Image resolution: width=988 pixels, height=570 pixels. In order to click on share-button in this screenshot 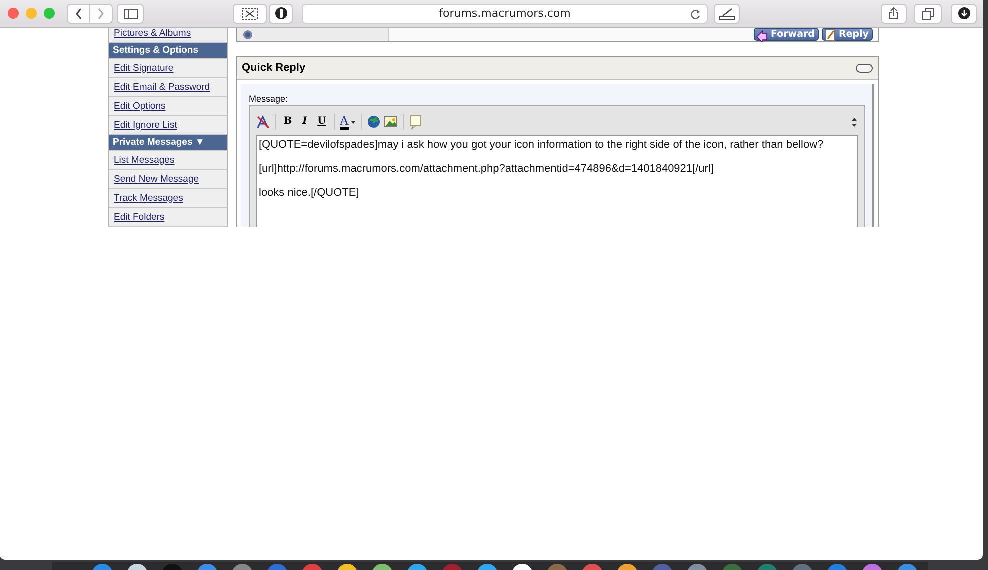, I will do `click(894, 14)`.